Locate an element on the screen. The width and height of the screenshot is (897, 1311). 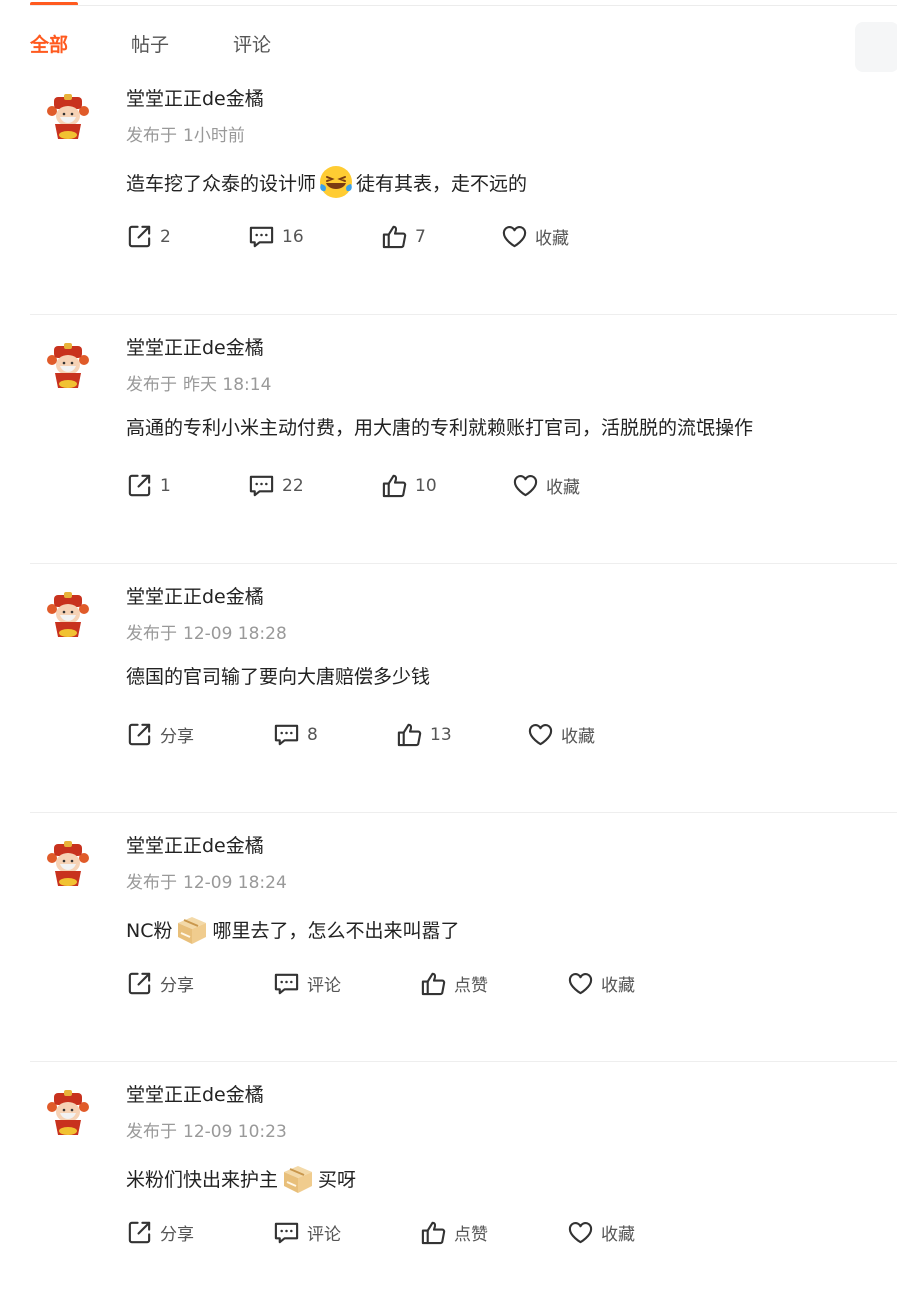
comment-button: 8 is located at coordinates (295, 734).